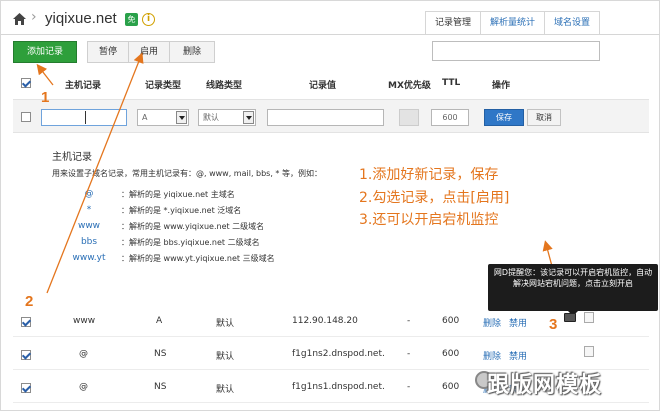 This screenshot has height=411, width=660. I want to click on row-value: 112.90.148.20, so click(325, 321).